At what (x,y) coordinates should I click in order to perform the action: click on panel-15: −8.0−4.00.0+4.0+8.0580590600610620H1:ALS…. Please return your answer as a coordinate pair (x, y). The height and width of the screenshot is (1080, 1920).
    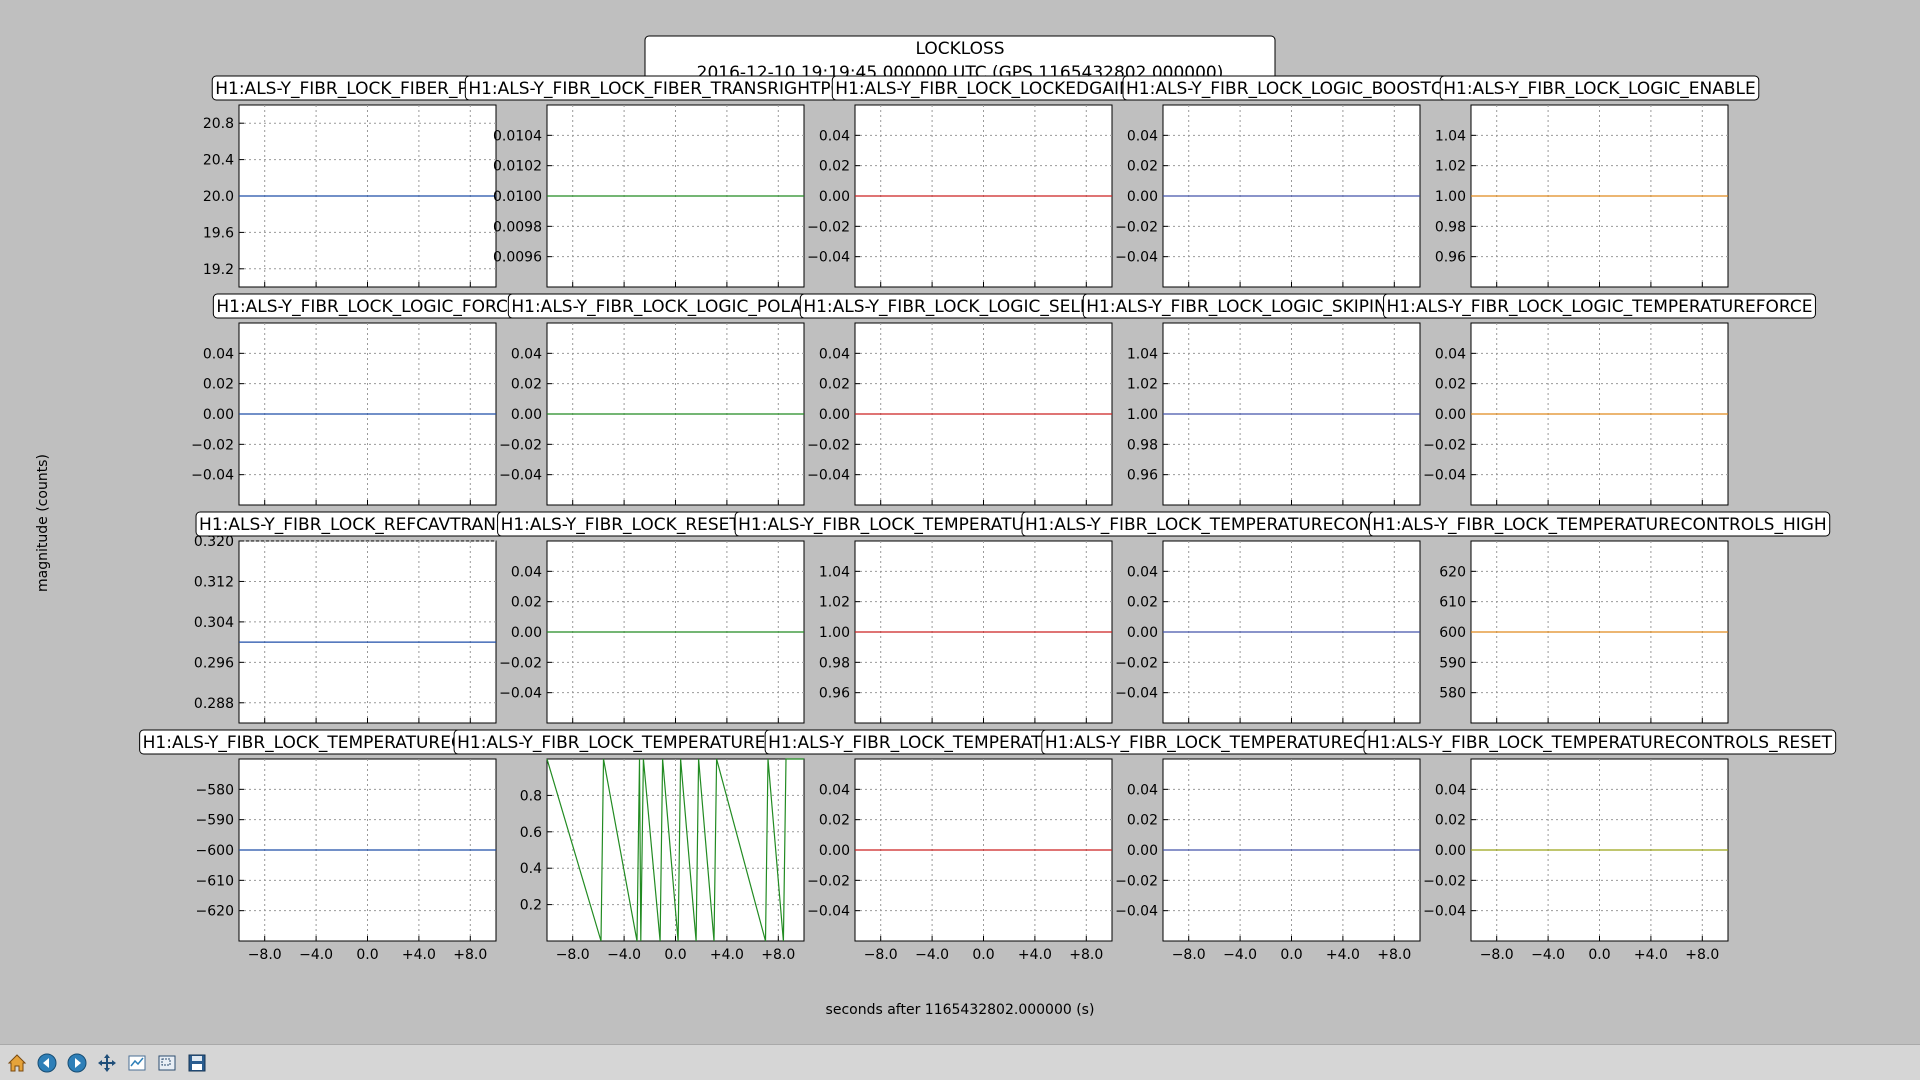
    Looking at the image, I should click on (1599, 628).